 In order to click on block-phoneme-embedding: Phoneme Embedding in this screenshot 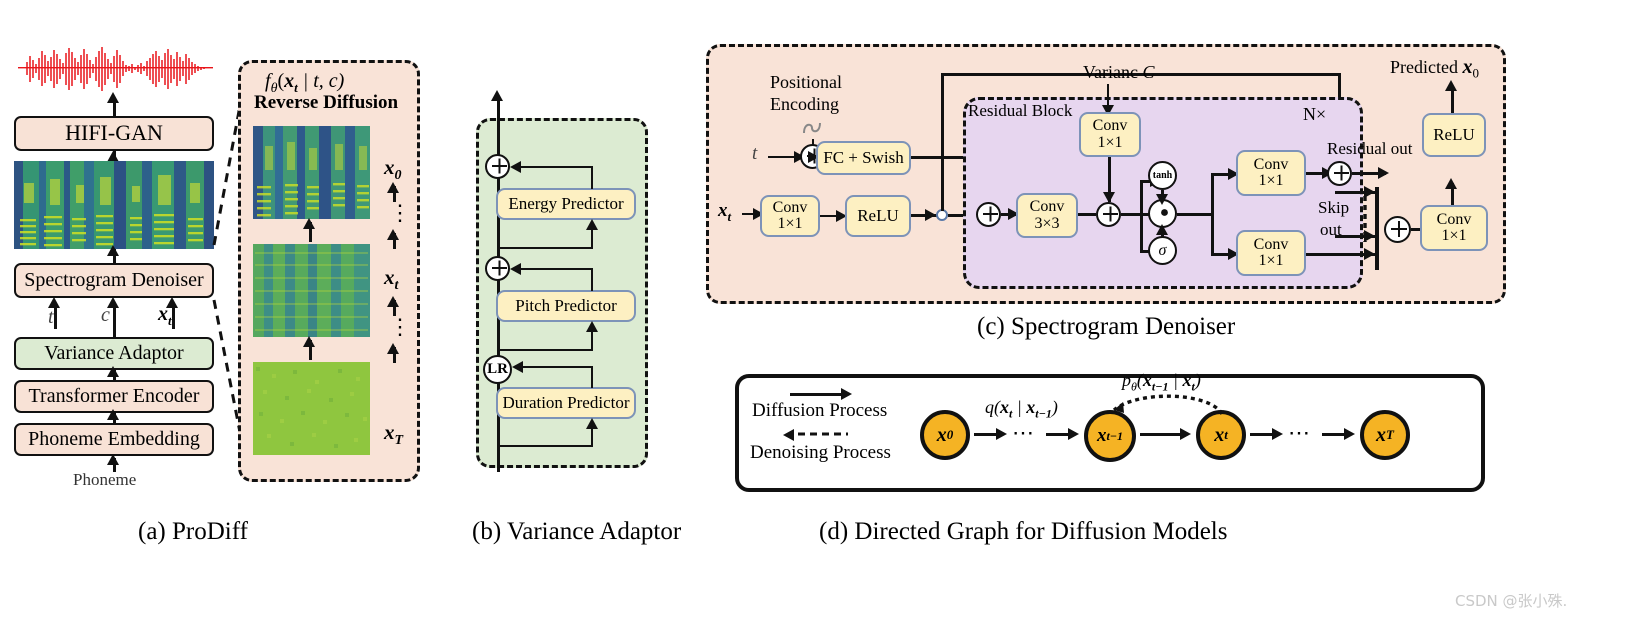, I will do `click(114, 439)`.